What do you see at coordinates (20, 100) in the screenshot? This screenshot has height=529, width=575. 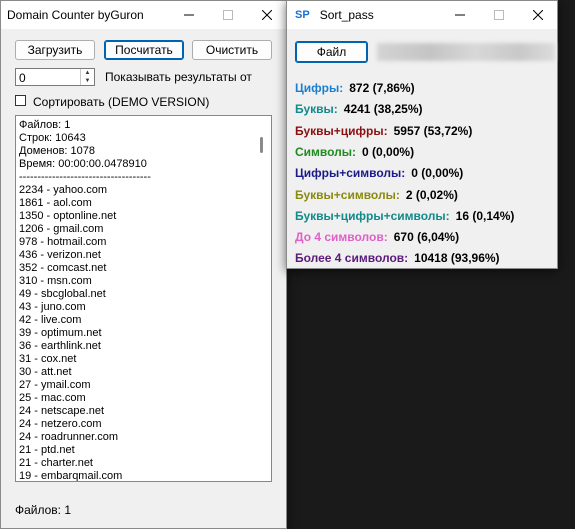 I see `sort-checkbox` at bounding box center [20, 100].